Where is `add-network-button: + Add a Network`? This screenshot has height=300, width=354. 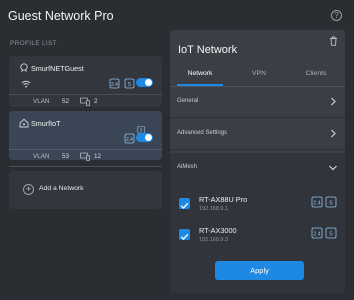 add-network-button: + Add a Network is located at coordinates (85, 190).